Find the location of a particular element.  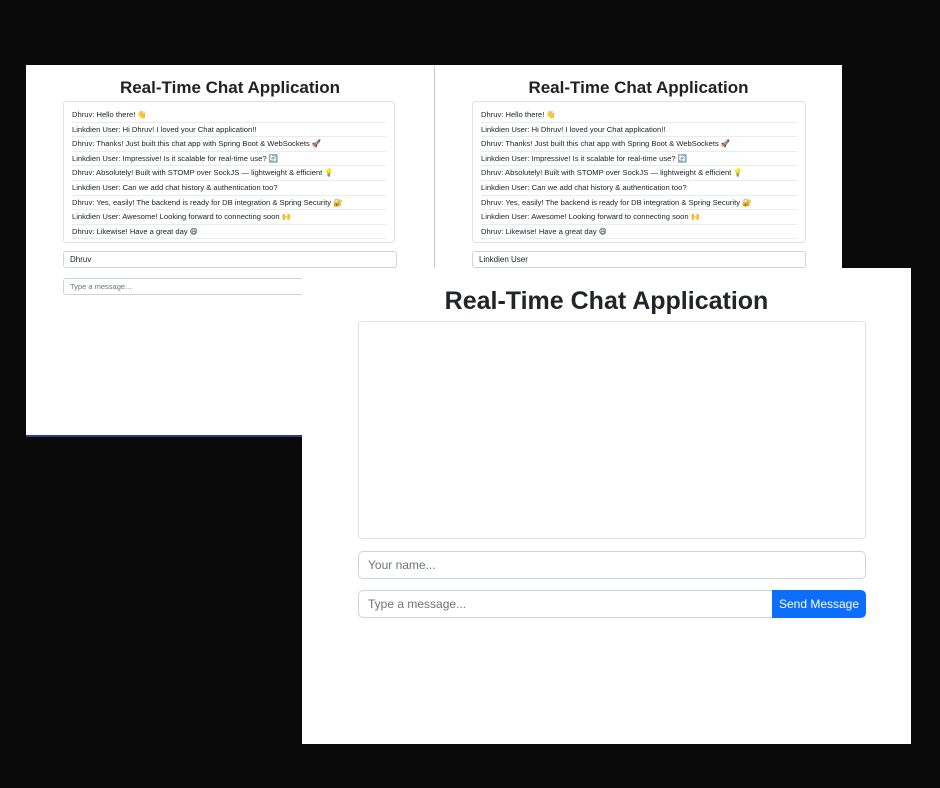

name-input: Dhruv is located at coordinates (230, 259).